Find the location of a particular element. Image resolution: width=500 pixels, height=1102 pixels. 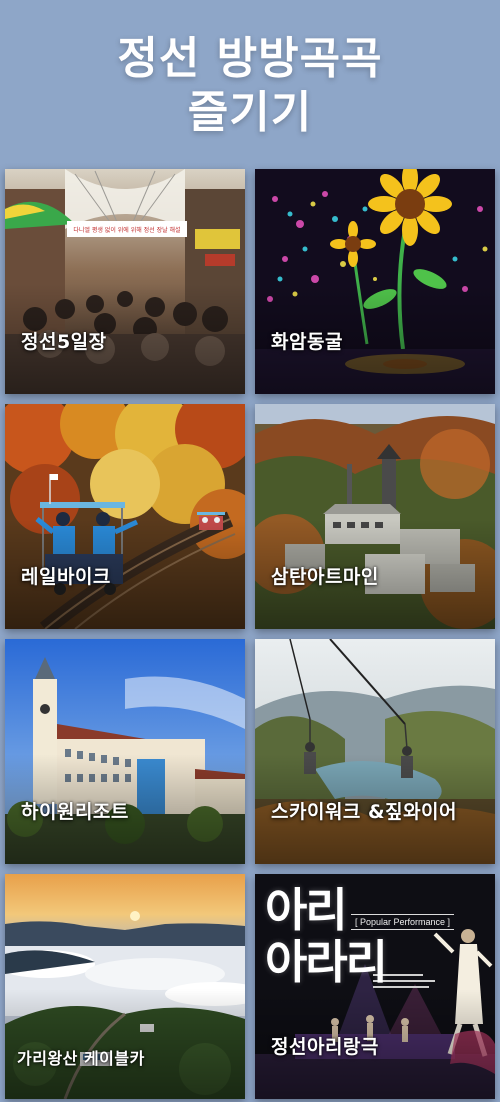

title-line-1: 정선 방방곡곡 is located at coordinates (250, 58).